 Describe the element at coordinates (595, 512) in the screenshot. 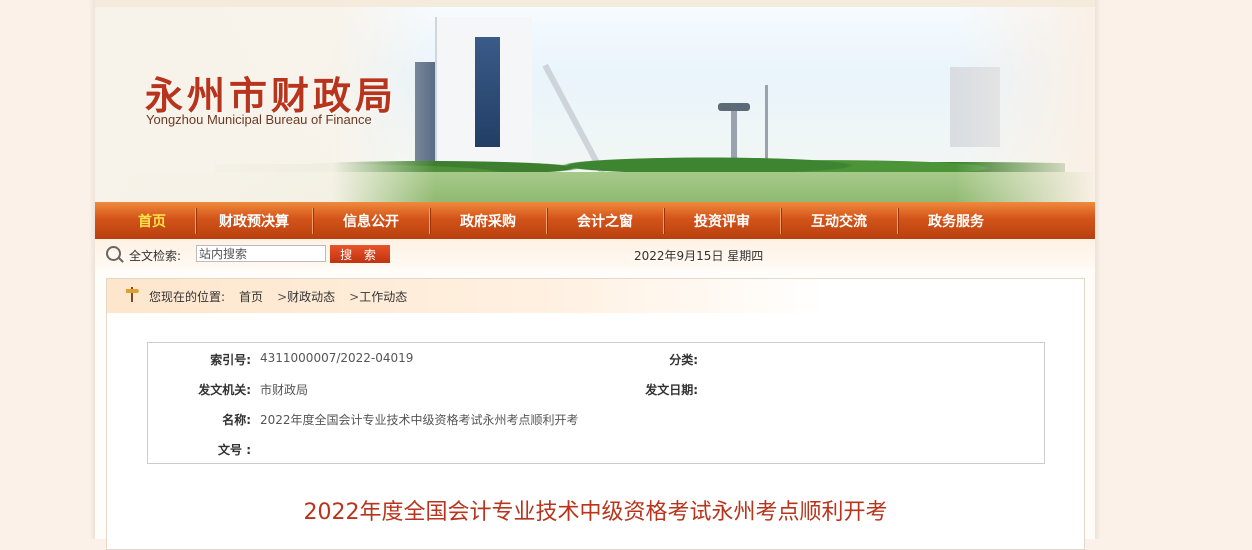

I see `article-title: 2022年度全国会计专业技术中级资格考试永州考点顺利开考` at that location.